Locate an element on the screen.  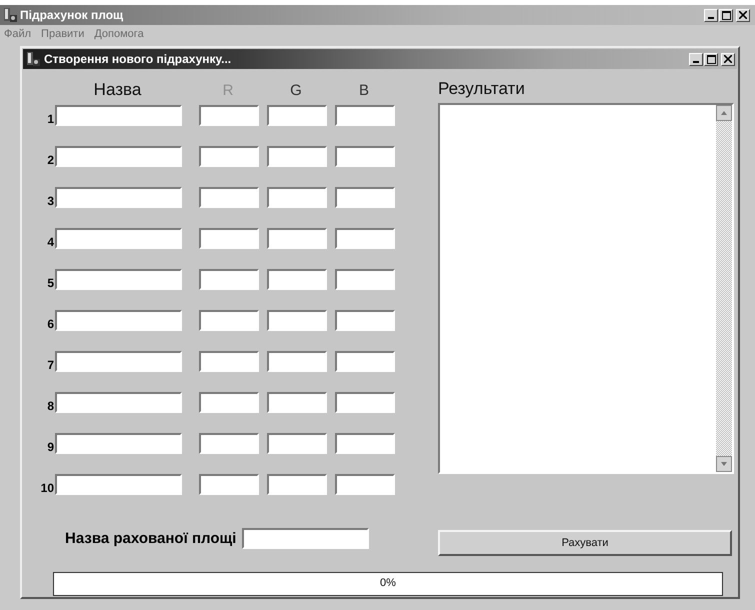
scroll-down-icon is located at coordinates (724, 464).